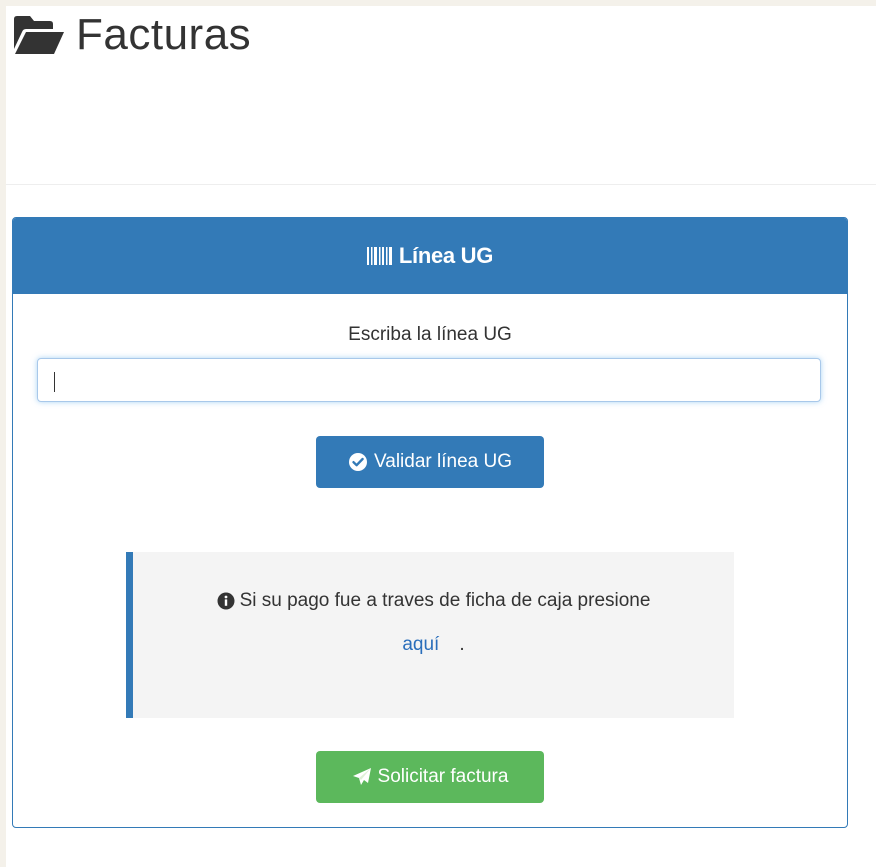  I want to click on panel-heading: Línea UG, so click(430, 256).